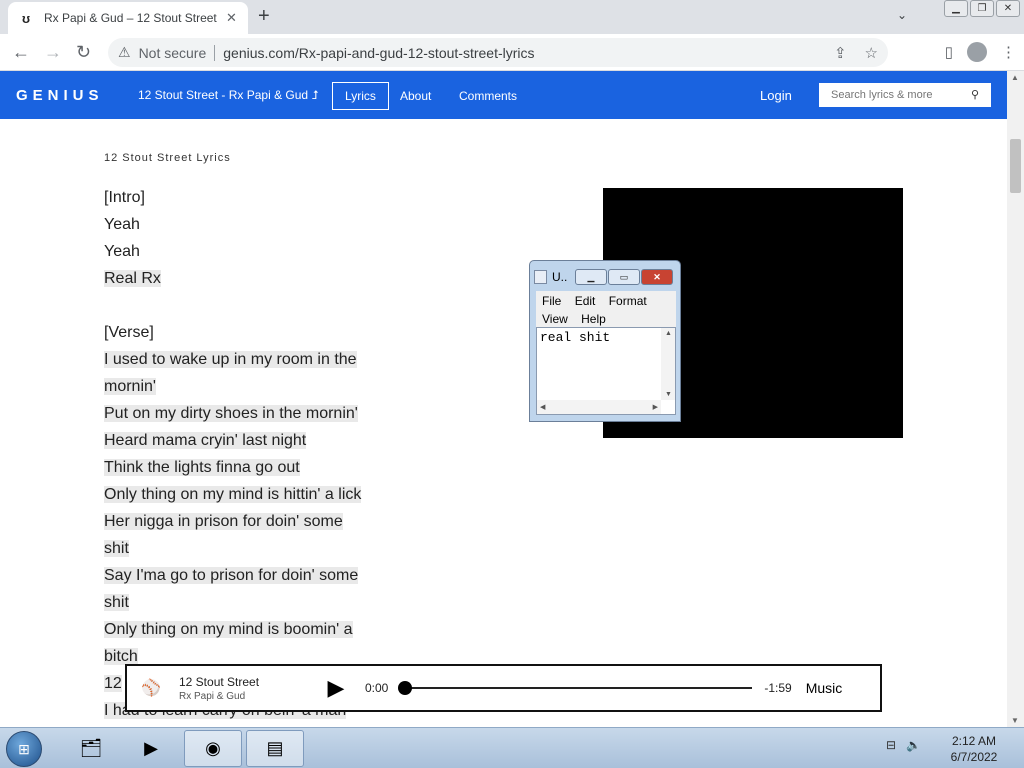 This screenshot has width=1024, height=768. Describe the element at coordinates (130, 386) in the screenshot. I see `lyric-text: mornin'` at that location.